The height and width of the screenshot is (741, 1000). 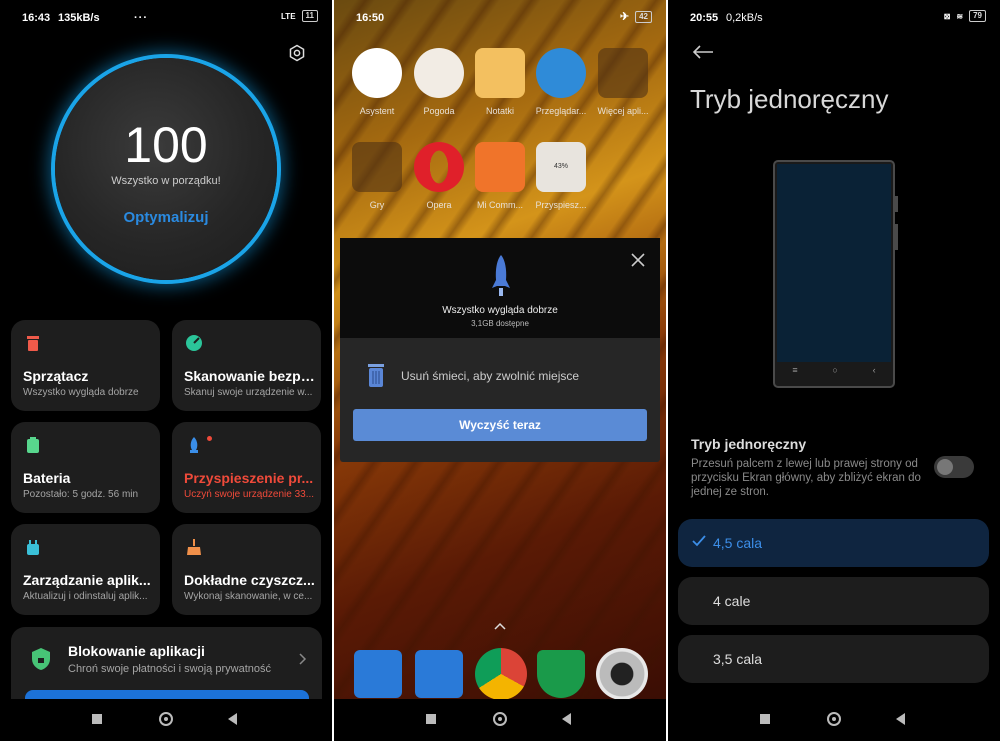 What do you see at coordinates (834, 18) in the screenshot?
I see `status-bar: 20:55 0,2kB/s ⊠ ≋ 79` at bounding box center [834, 18].